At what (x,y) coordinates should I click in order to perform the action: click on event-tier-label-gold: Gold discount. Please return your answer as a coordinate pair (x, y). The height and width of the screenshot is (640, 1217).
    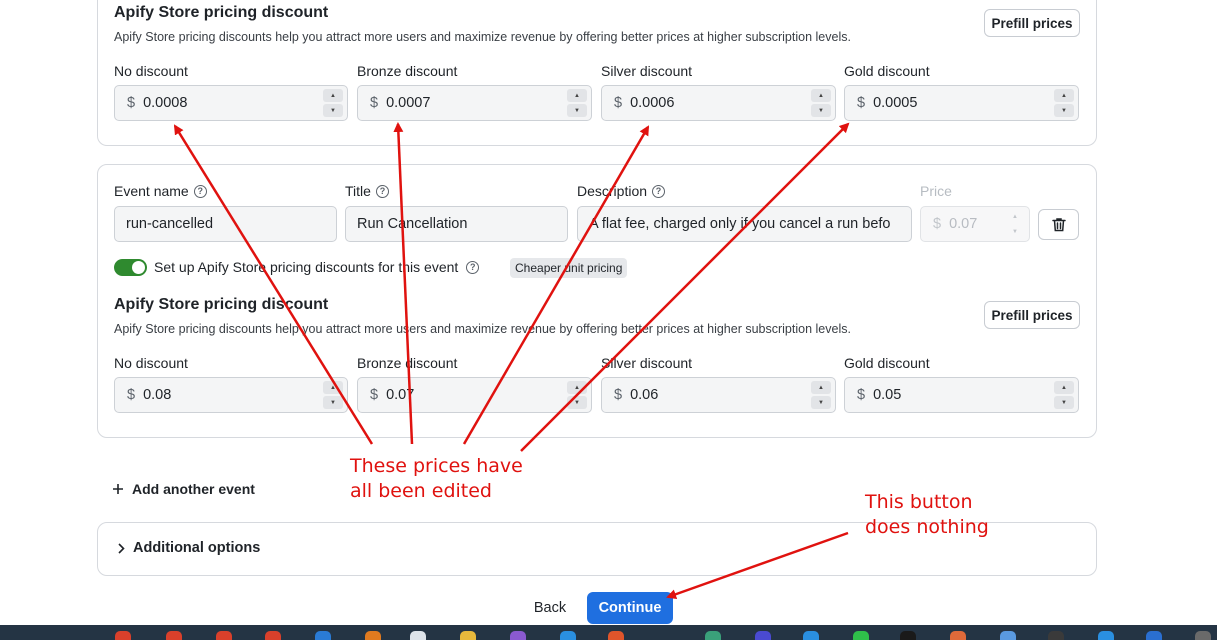
    Looking at the image, I should click on (887, 363).